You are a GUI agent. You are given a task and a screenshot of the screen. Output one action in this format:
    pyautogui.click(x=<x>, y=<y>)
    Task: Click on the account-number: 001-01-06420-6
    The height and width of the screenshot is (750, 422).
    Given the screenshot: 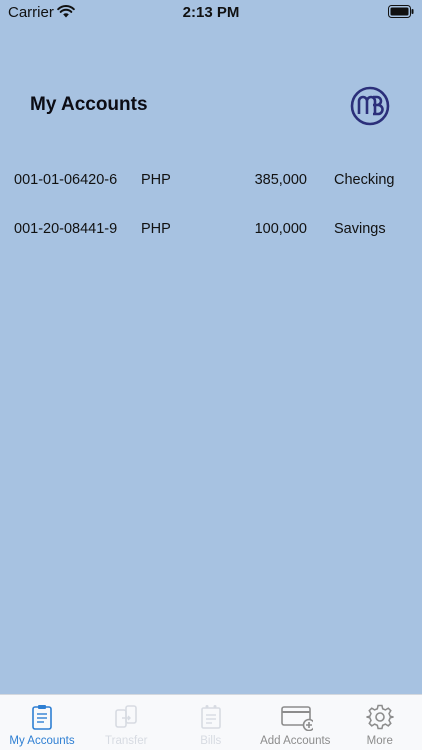 What is the action you would take?
    pyautogui.click(x=66, y=180)
    